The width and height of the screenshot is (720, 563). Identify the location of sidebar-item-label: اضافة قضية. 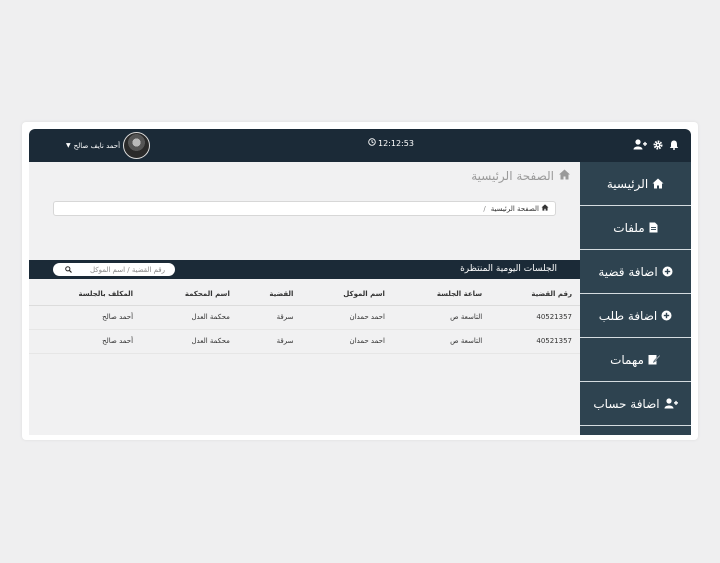
(628, 271).